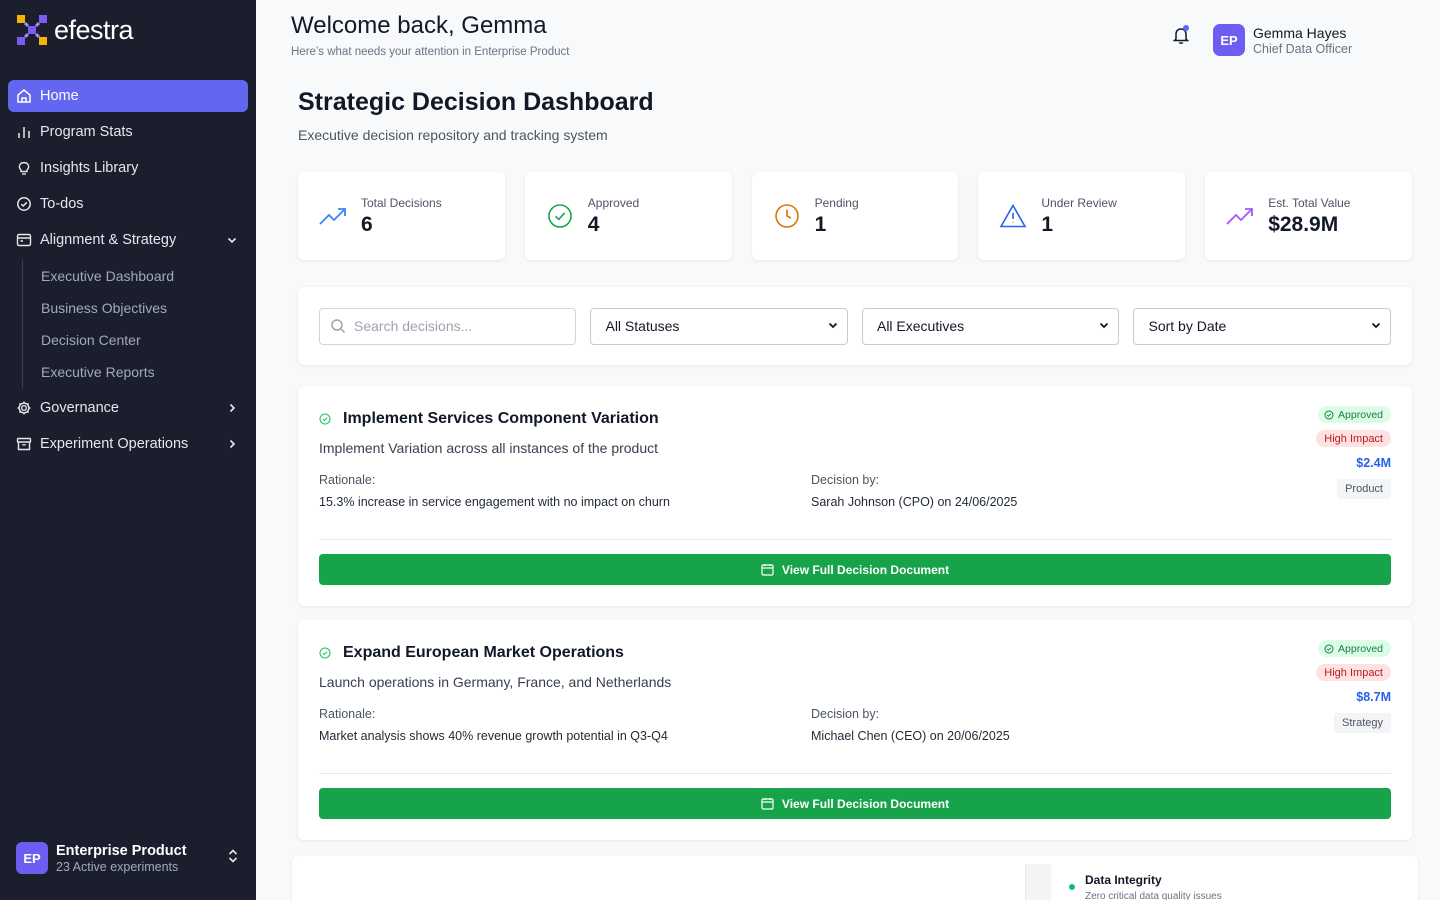  Describe the element at coordinates (920, 326) in the screenshot. I see `executive-filter-value: All Executives` at that location.